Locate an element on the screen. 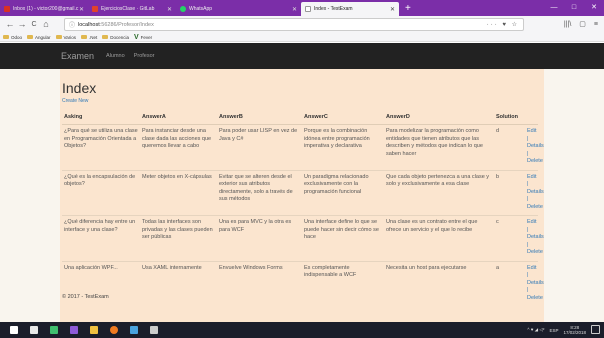 This screenshot has height=338, width=604. app-navbar: Examen Alumno Profesor is located at coordinates (302, 56).